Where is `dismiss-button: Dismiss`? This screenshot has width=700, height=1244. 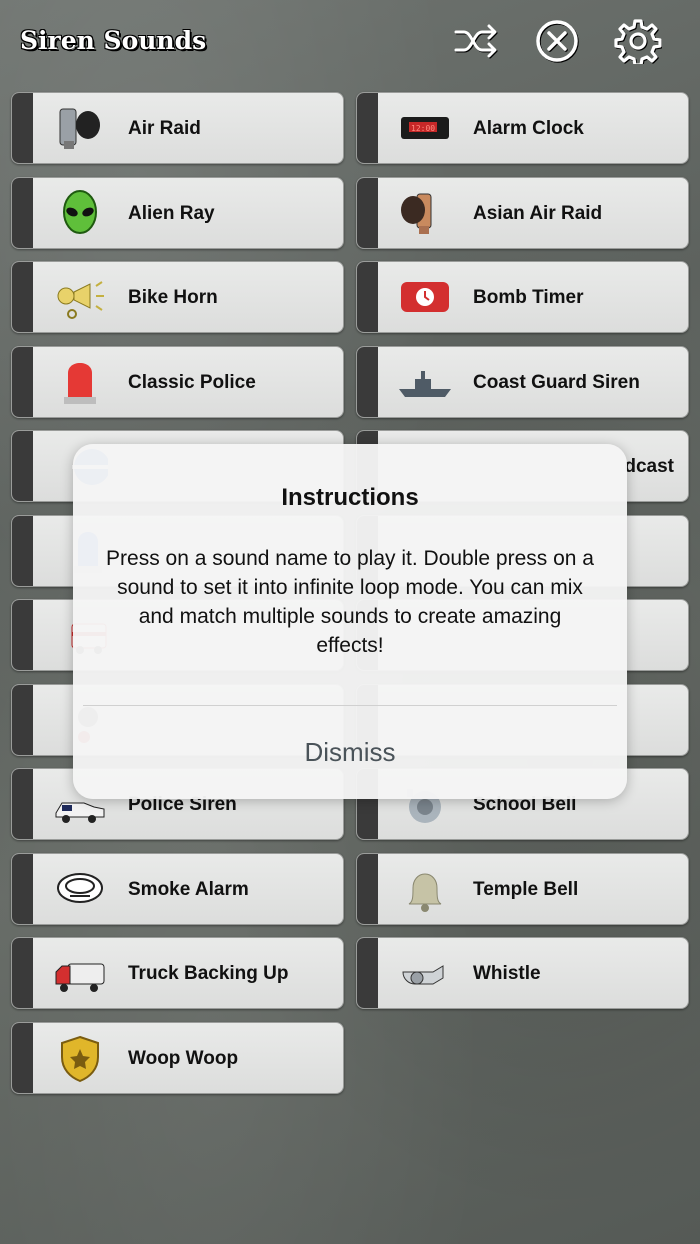 dismiss-button: Dismiss is located at coordinates (350, 752).